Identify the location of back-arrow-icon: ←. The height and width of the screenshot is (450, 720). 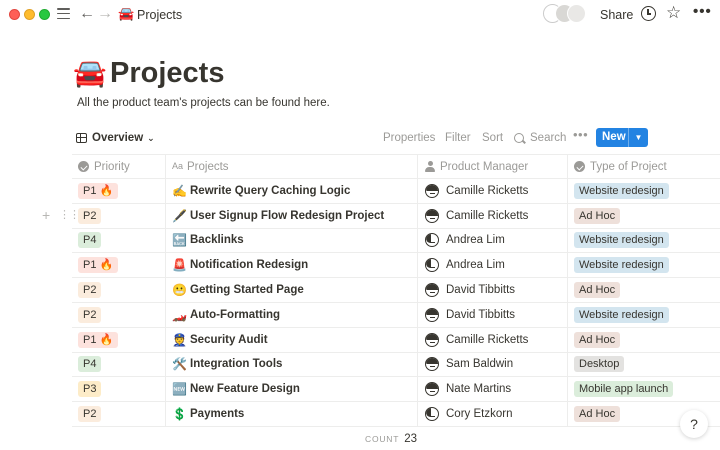
(87, 14).